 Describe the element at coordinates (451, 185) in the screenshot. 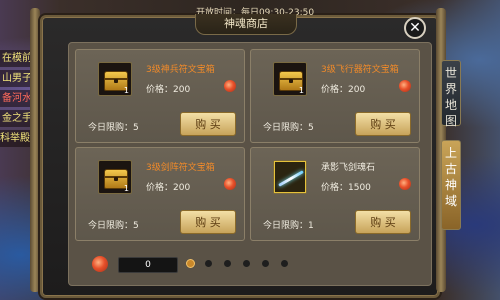

I see `ancient-realm-tab: 上古神域` at that location.